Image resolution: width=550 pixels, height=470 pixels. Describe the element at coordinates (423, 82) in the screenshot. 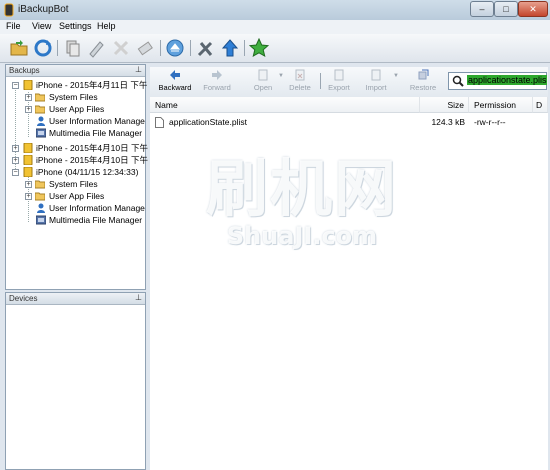

I see `restore-button: Restore` at that location.